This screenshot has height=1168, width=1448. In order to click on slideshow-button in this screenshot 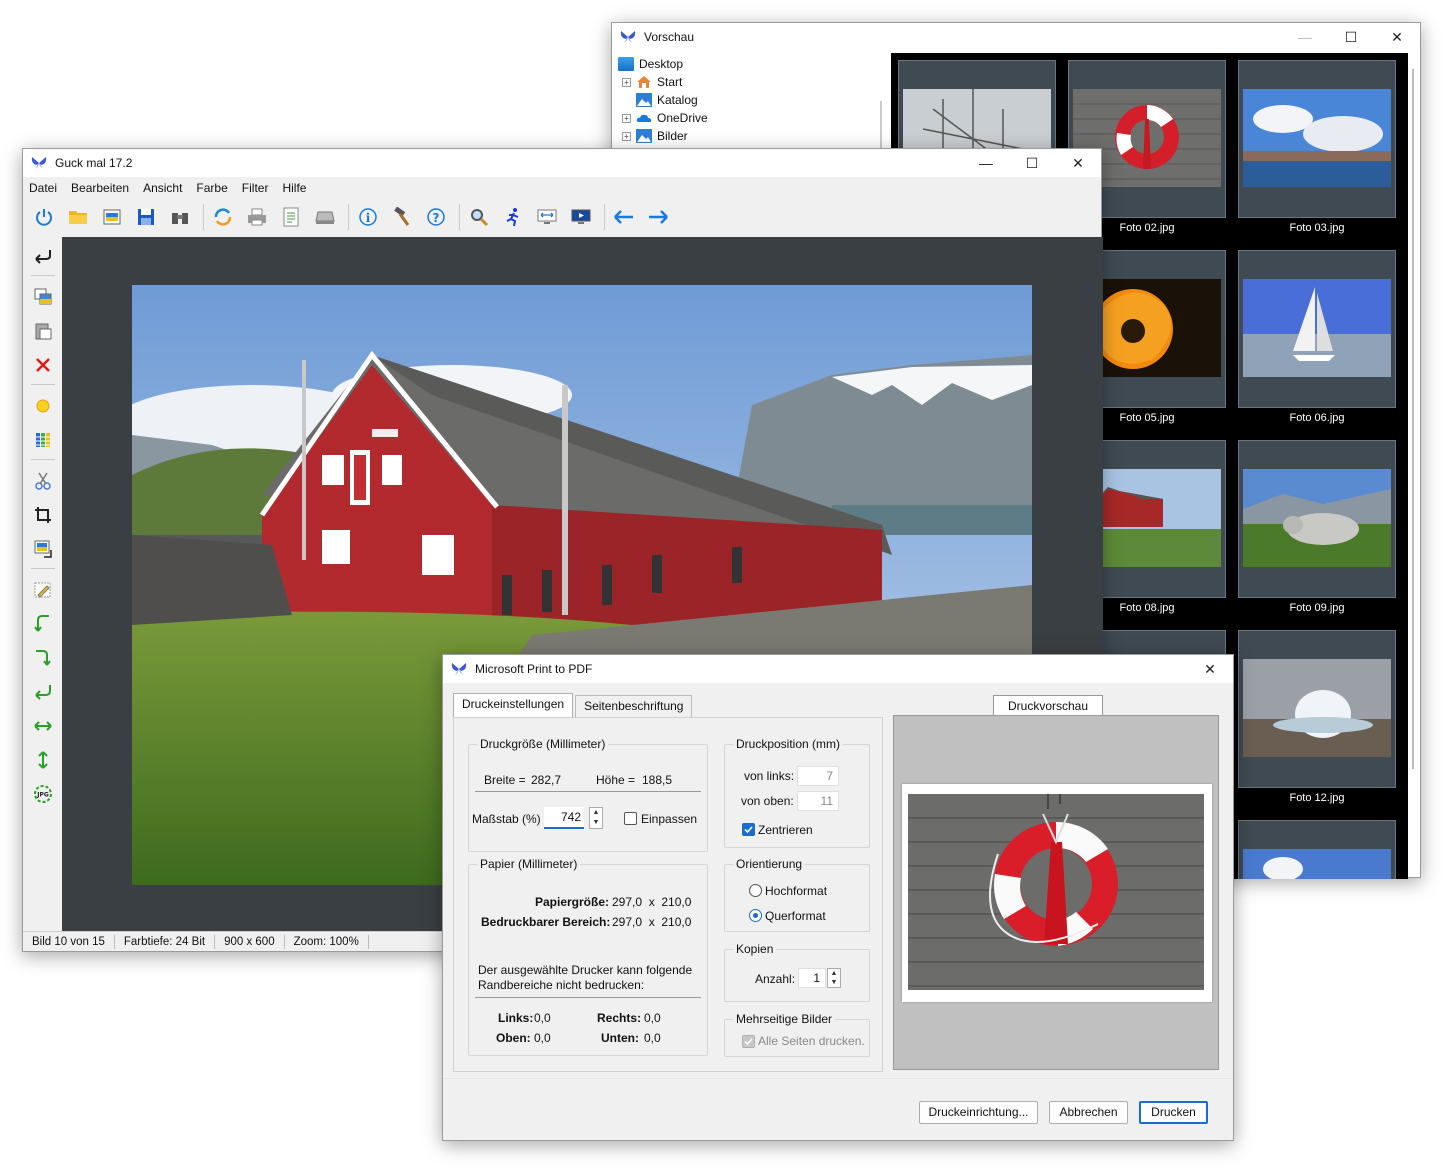, I will do `click(581, 217)`.